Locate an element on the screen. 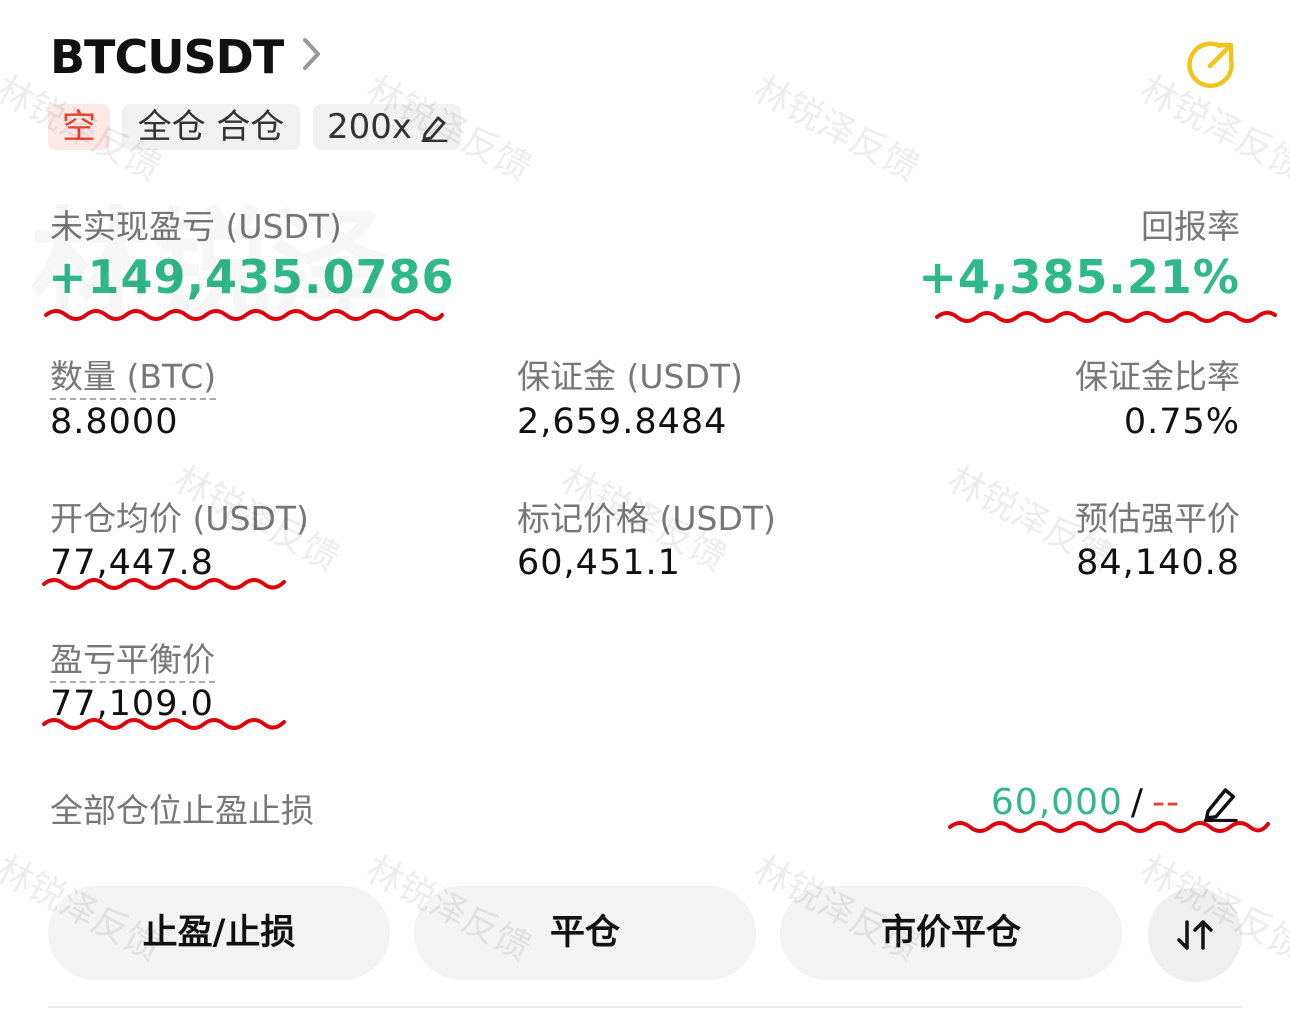 This screenshot has height=1010, width=1290. symbol-title: BTCUSDT is located at coordinates (167, 57).